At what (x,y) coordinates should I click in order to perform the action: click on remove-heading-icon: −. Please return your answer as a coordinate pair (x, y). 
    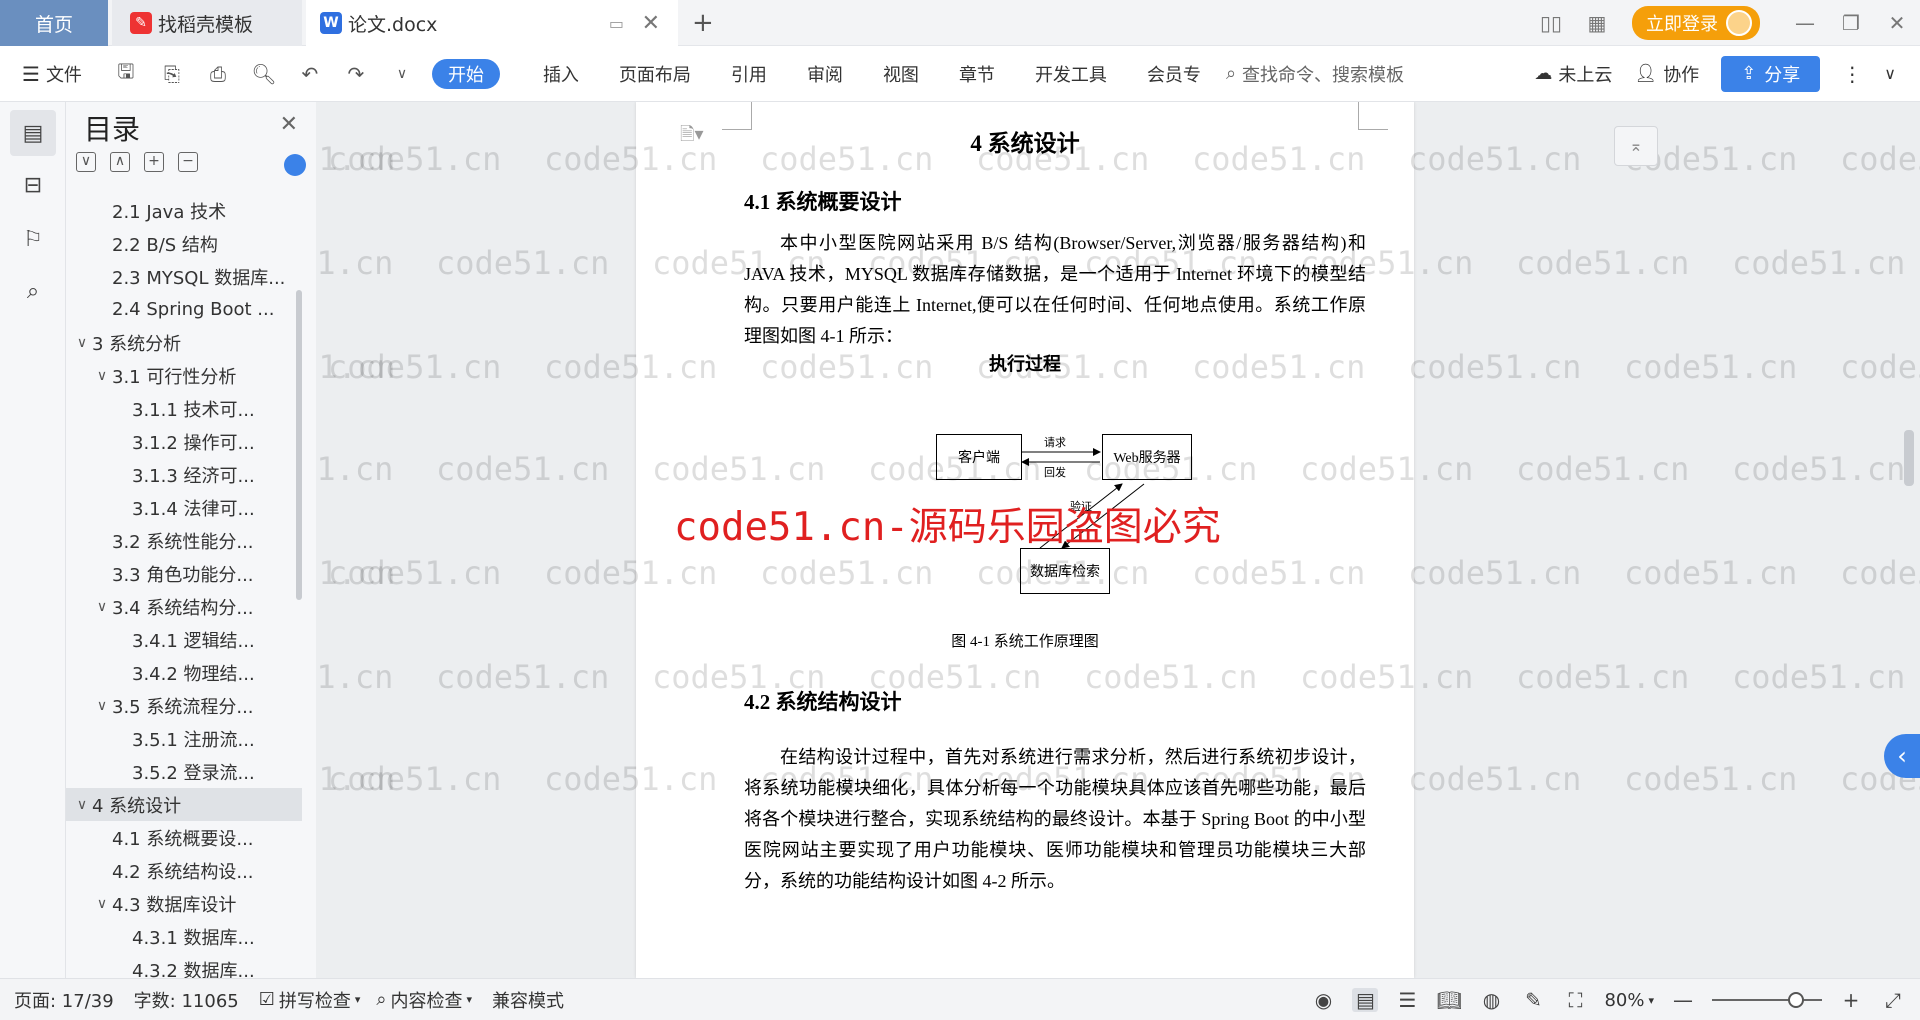
    Looking at the image, I should click on (188, 162).